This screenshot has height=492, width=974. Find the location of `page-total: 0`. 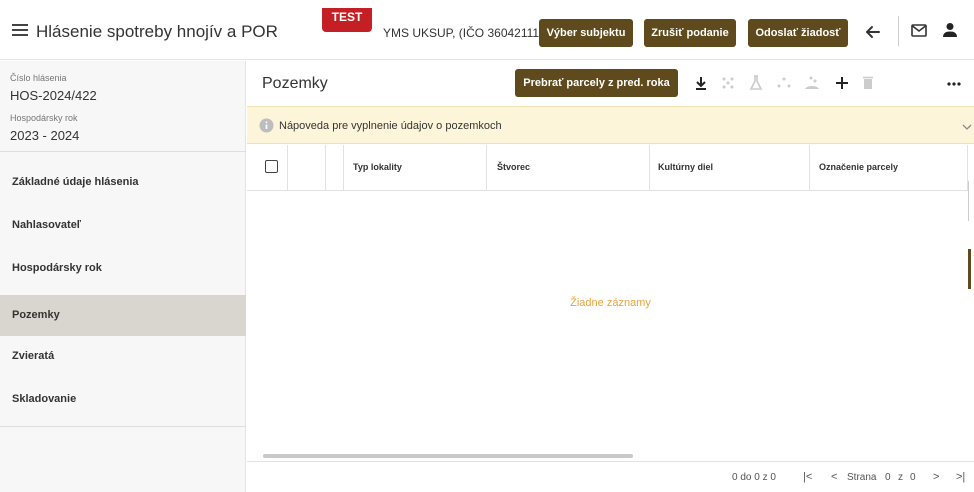

page-total: 0 is located at coordinates (913, 477).